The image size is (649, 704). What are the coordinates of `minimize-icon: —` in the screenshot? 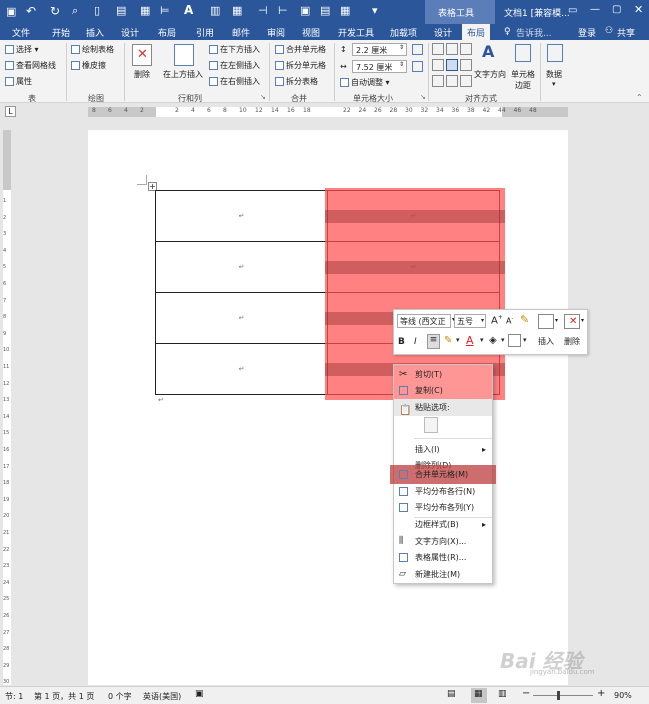 It's located at (595, 9).